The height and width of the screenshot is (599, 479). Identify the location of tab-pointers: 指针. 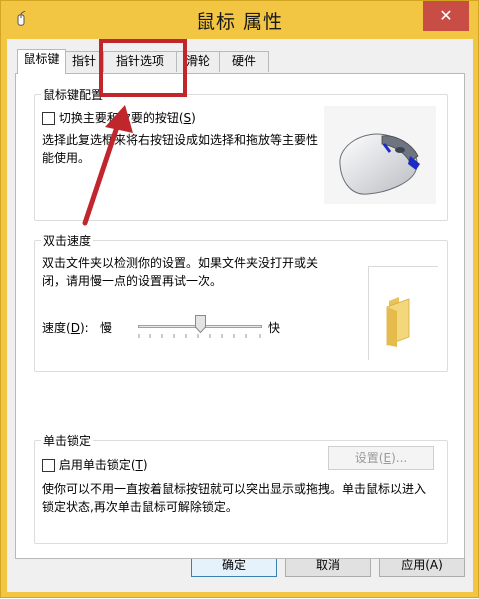
(84, 61).